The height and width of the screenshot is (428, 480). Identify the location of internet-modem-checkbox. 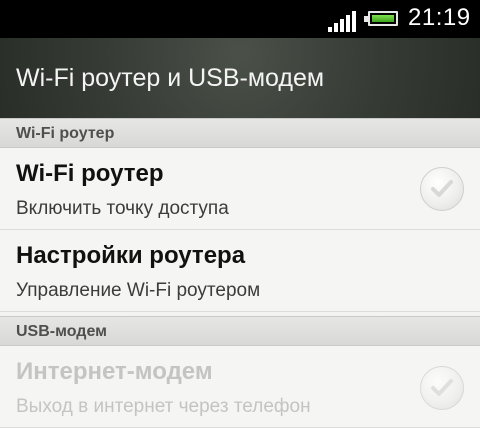
(442, 388).